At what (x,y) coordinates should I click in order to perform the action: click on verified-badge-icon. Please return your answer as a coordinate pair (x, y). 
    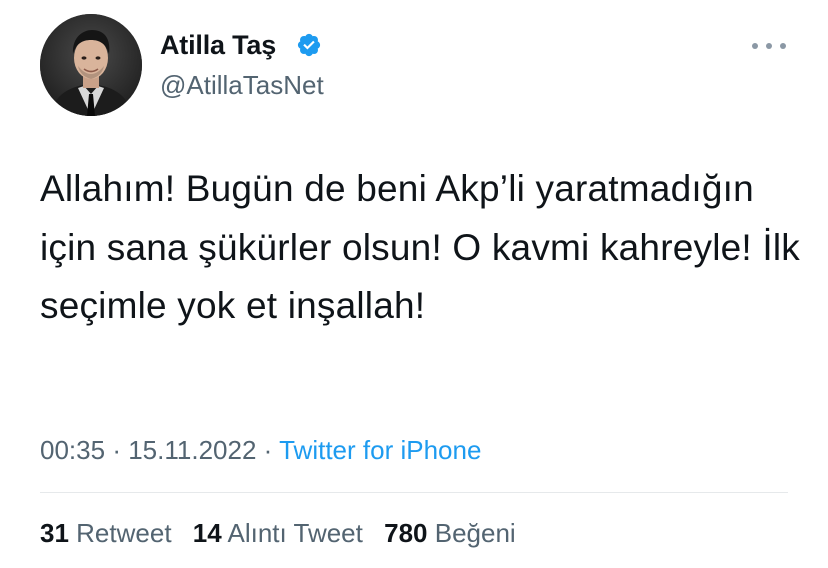
    Looking at the image, I should click on (309, 45).